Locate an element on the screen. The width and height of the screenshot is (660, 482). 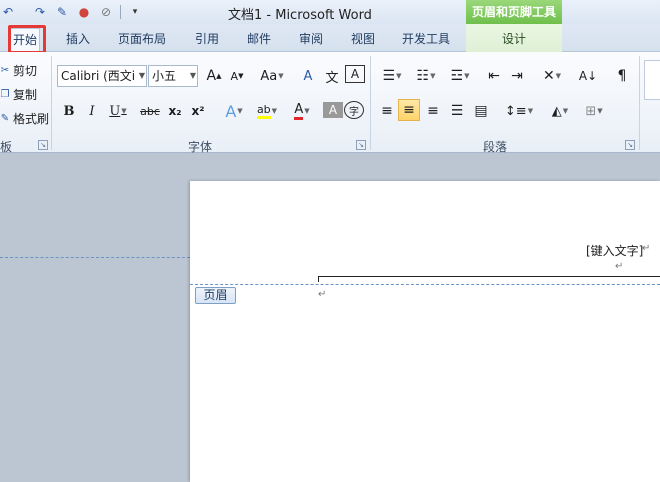
decrease-indent-button: ⇤ is located at coordinates (494, 76).